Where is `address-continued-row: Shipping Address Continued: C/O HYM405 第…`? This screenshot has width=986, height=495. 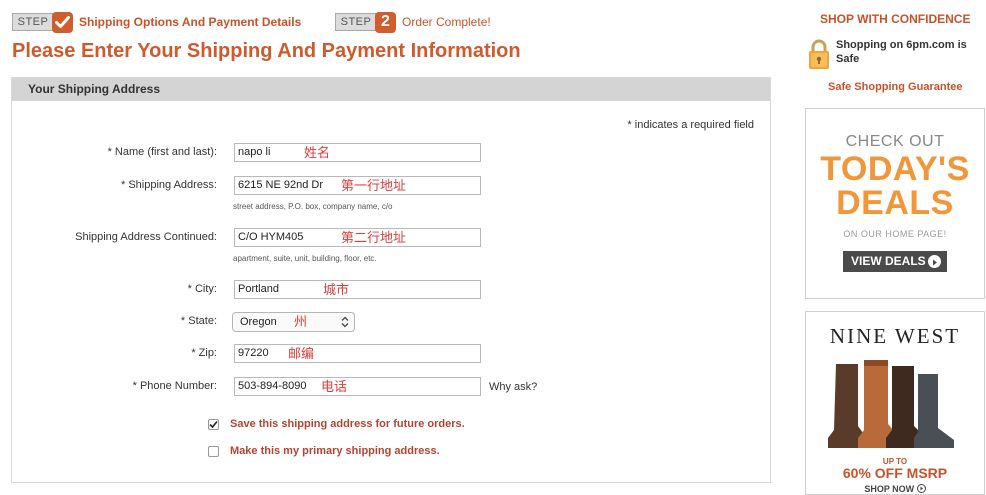
address-continued-row: Shipping Address Continued: C/O HYM405 第… is located at coordinates (391, 245).